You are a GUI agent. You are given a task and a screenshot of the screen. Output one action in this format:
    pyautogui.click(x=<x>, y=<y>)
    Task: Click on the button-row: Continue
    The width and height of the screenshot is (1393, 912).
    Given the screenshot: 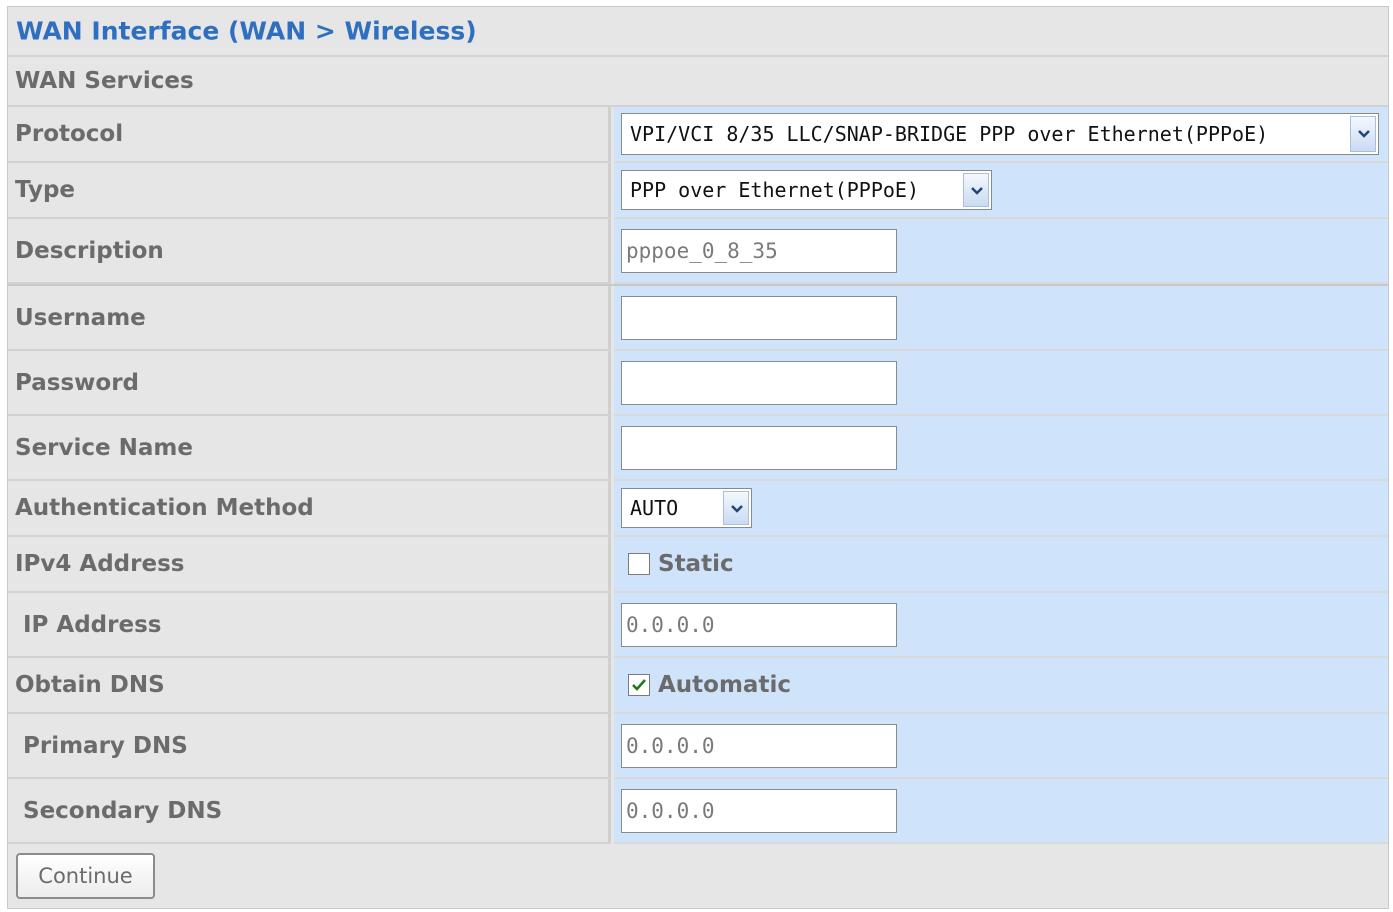 What is the action you would take?
    pyautogui.click(x=698, y=876)
    